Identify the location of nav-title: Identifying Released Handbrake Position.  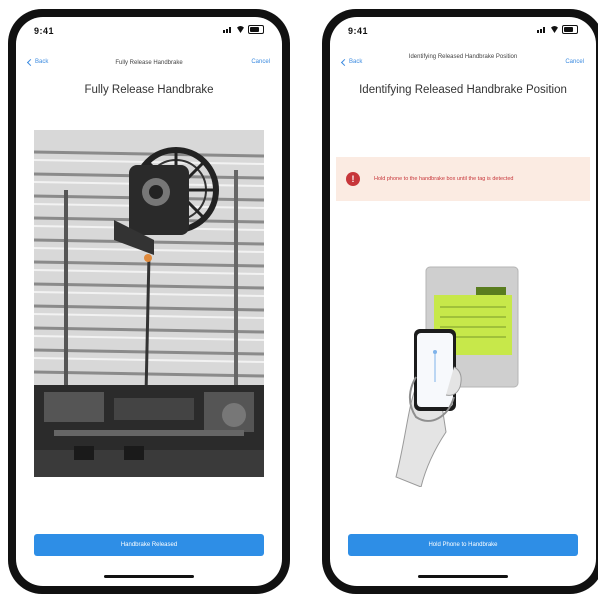
(463, 57).